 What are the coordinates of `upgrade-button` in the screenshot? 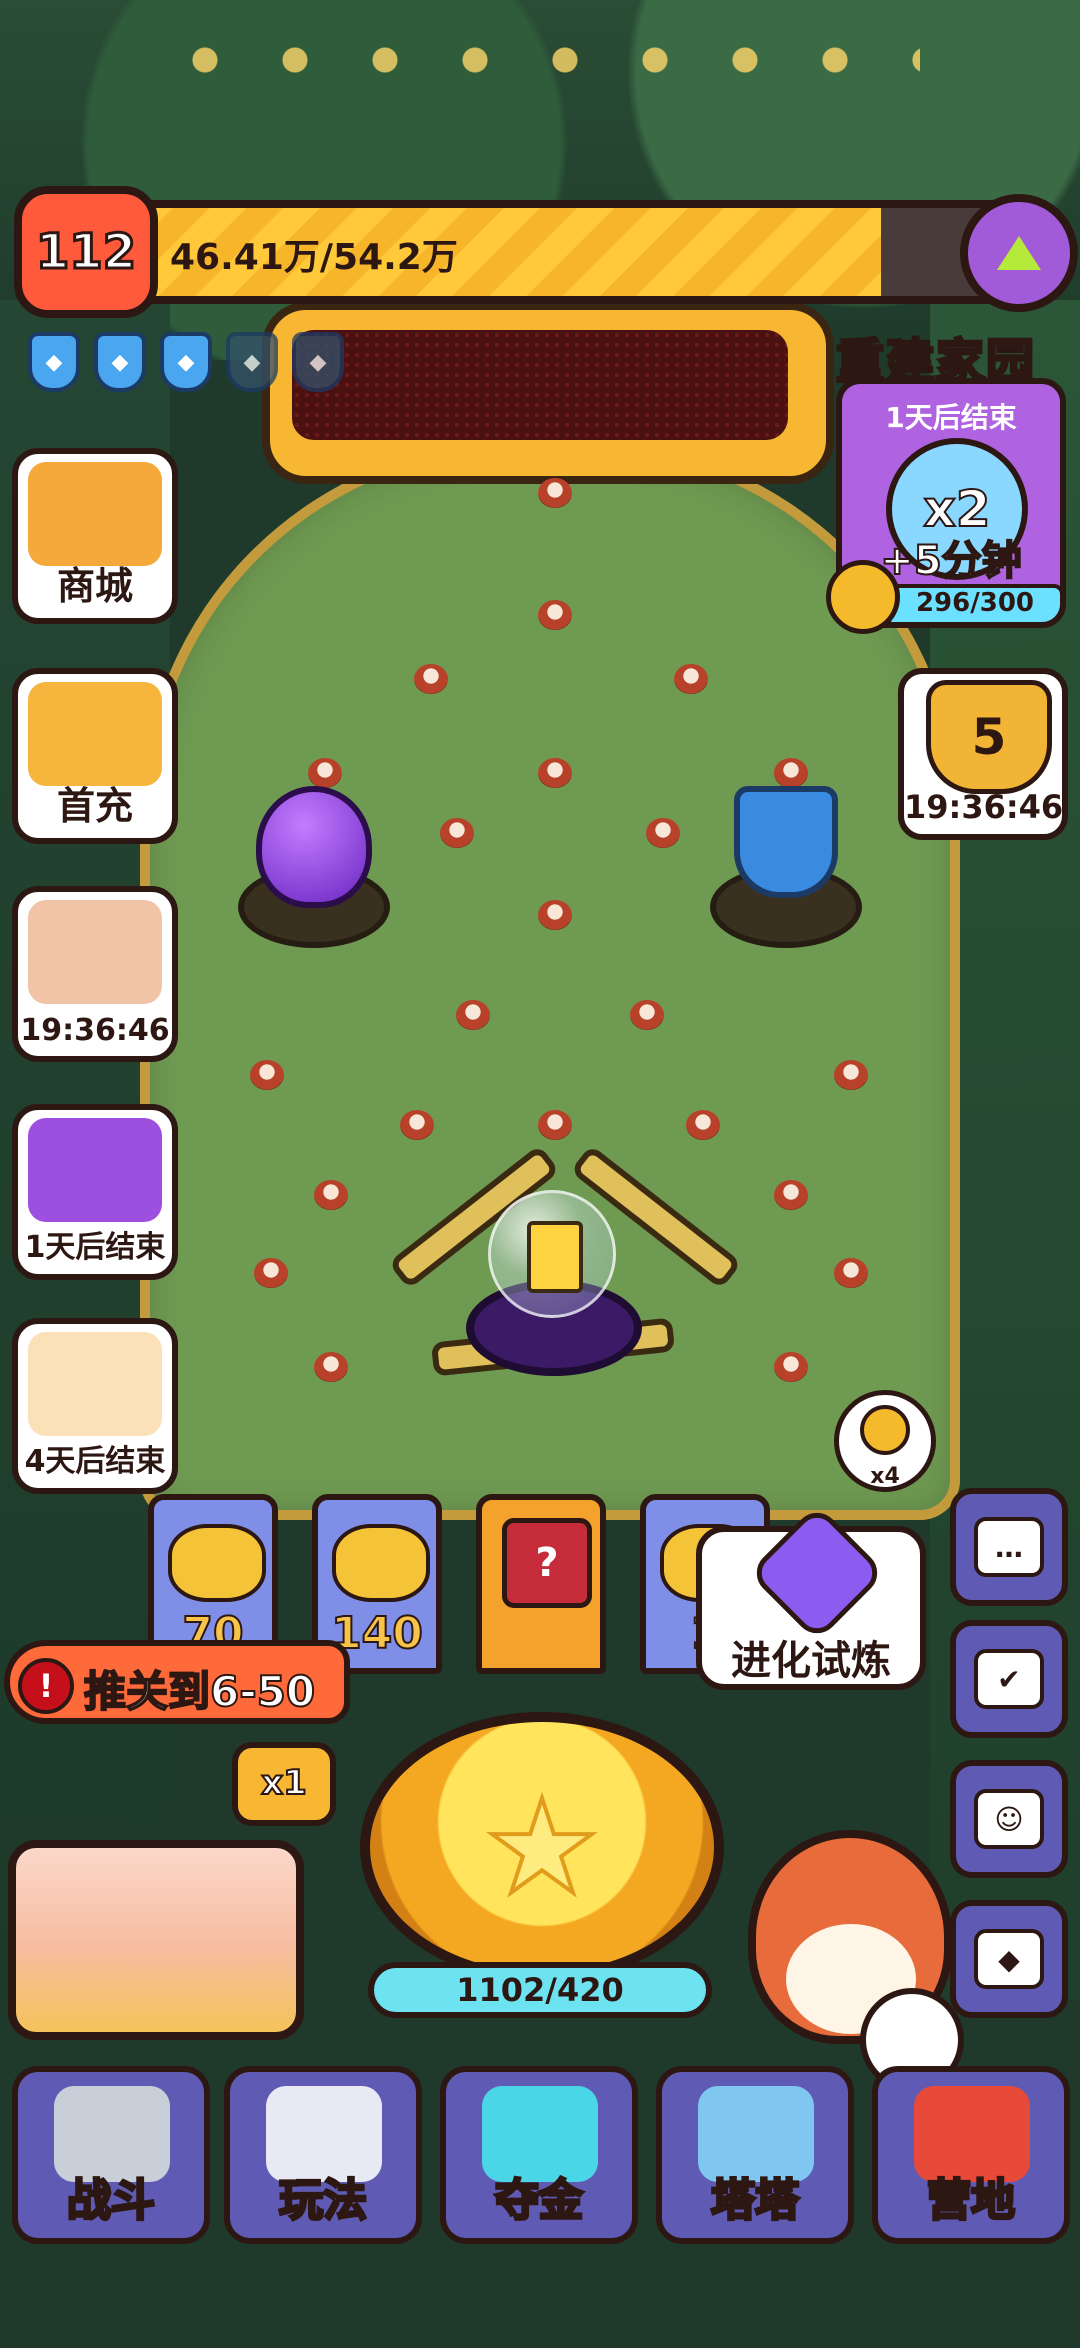 It's located at (1019, 253).